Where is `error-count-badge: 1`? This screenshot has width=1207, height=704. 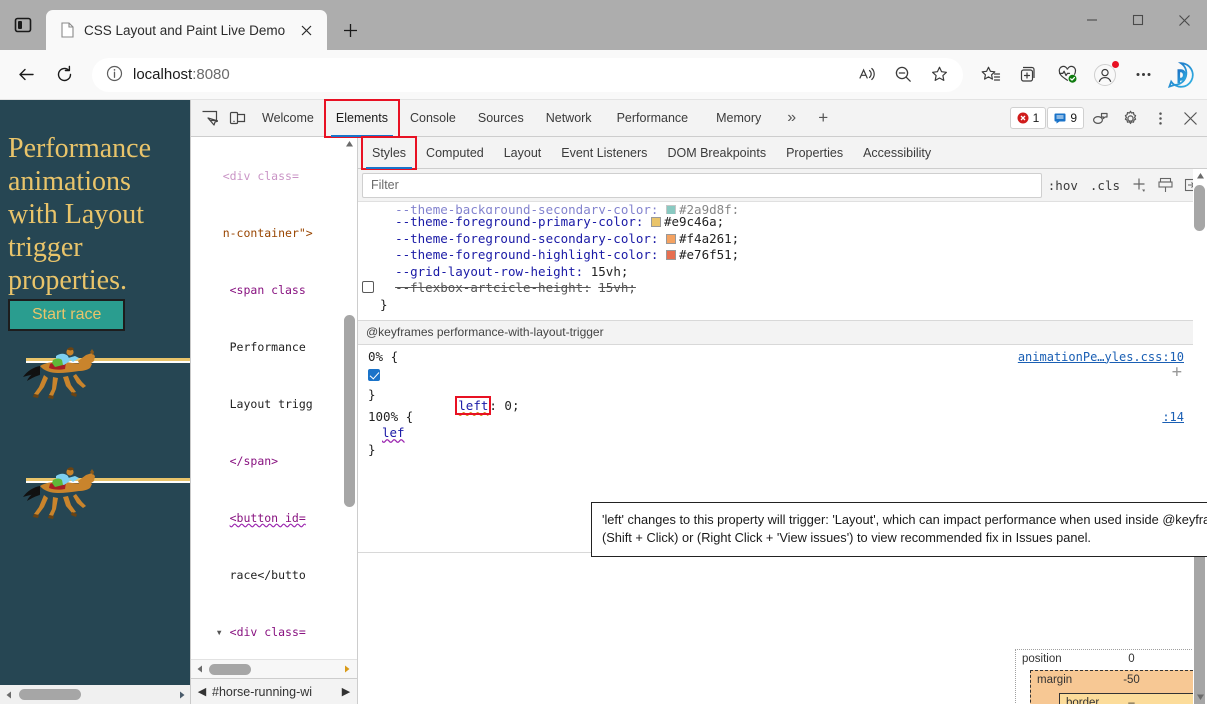
error-count-badge: 1 is located at coordinates (1028, 118).